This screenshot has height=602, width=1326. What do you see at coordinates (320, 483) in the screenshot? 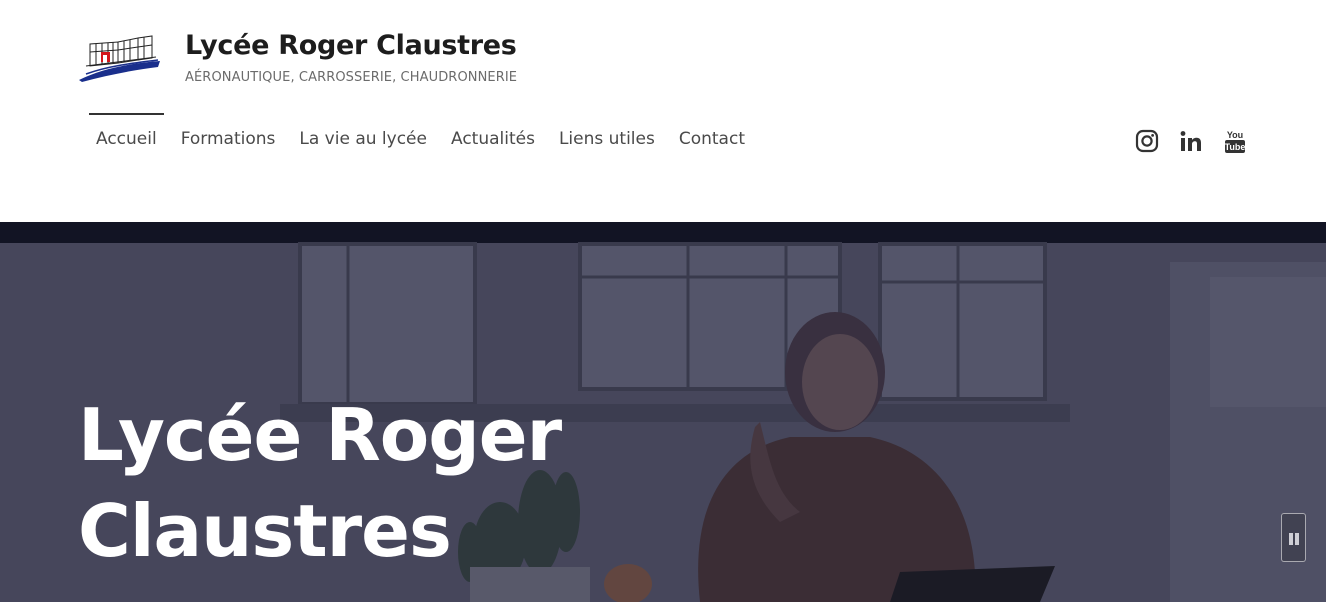
I see `hero-title: Lycée Roger Claustres` at bounding box center [320, 483].